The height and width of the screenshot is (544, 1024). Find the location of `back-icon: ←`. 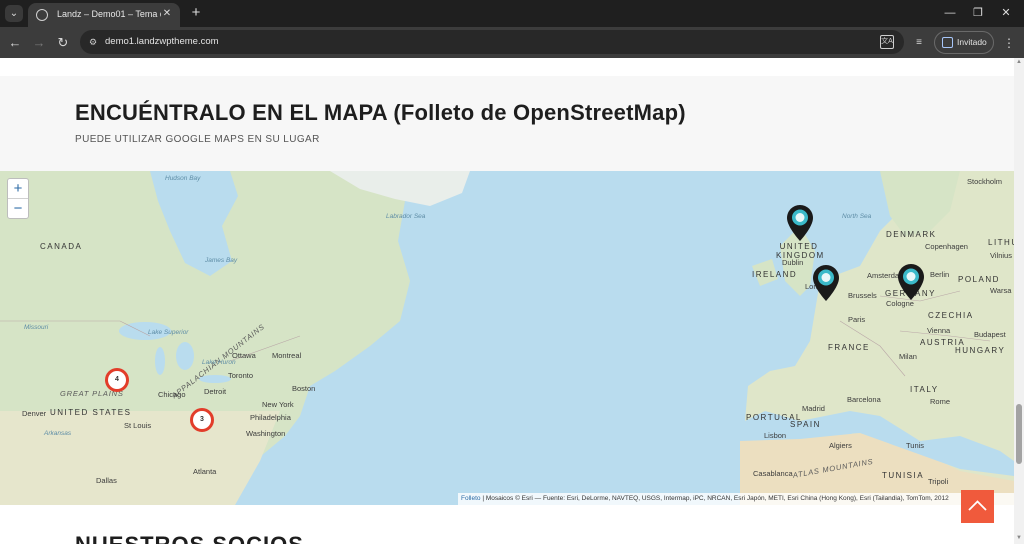

back-icon: ← is located at coordinates (15, 43).